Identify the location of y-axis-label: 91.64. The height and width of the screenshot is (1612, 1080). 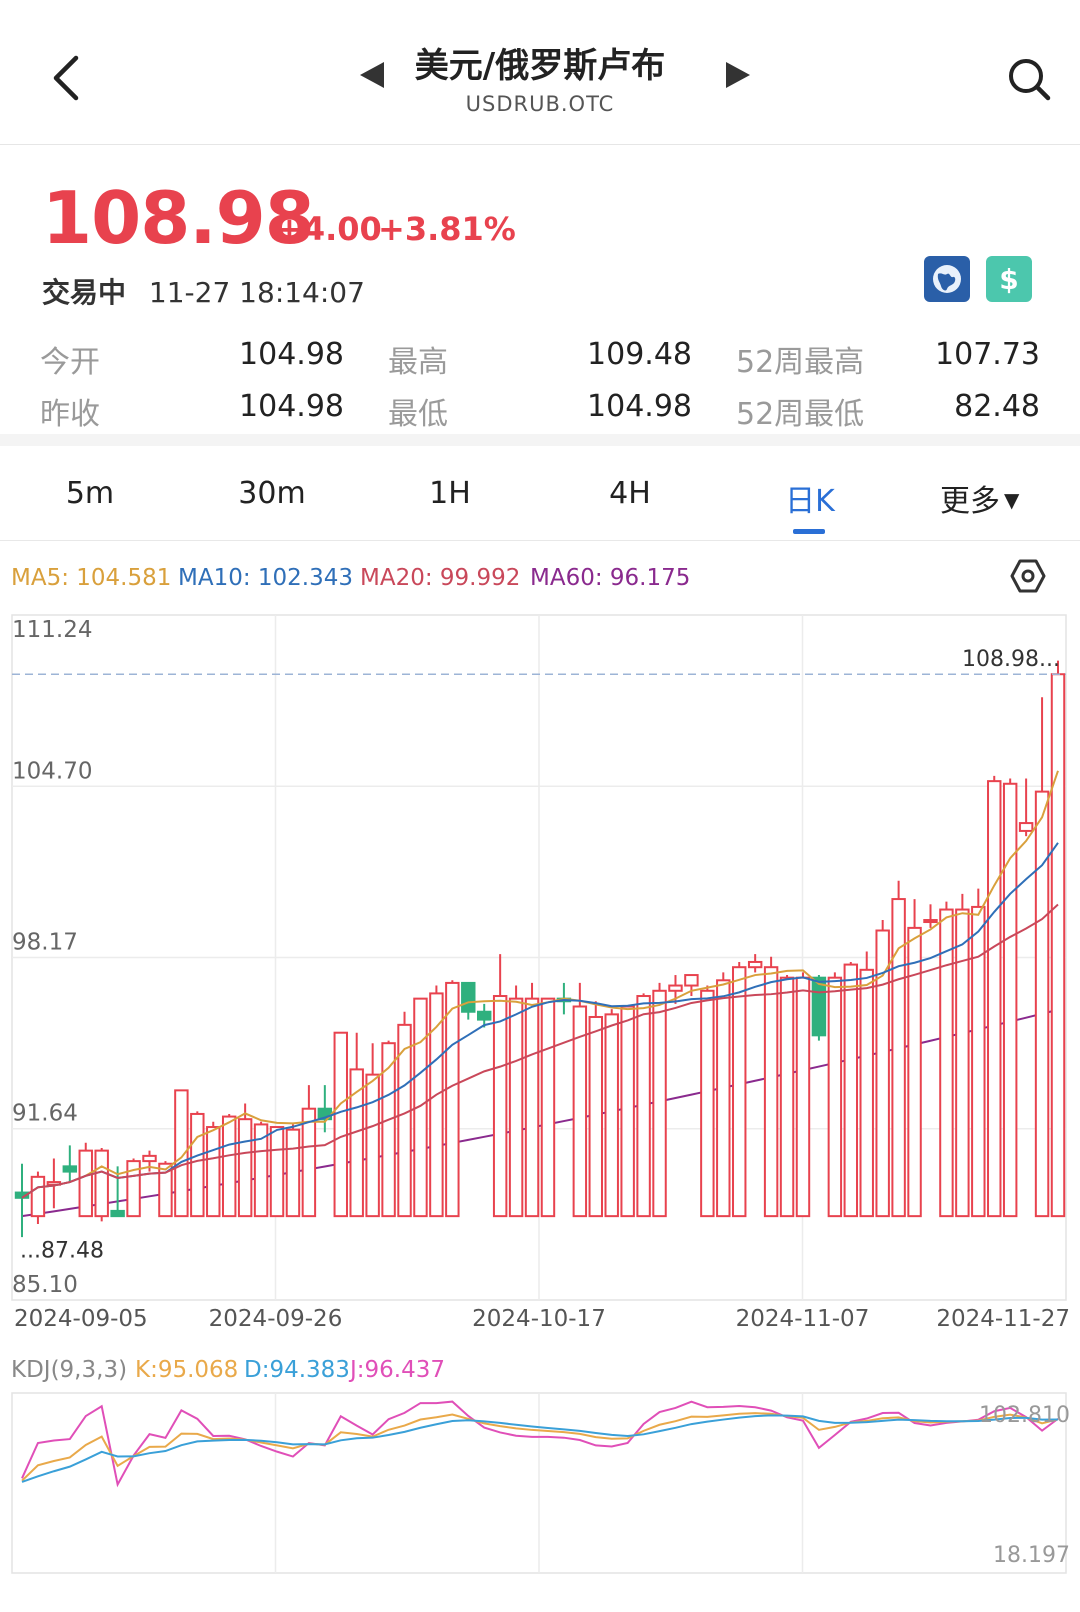
(45, 1114).